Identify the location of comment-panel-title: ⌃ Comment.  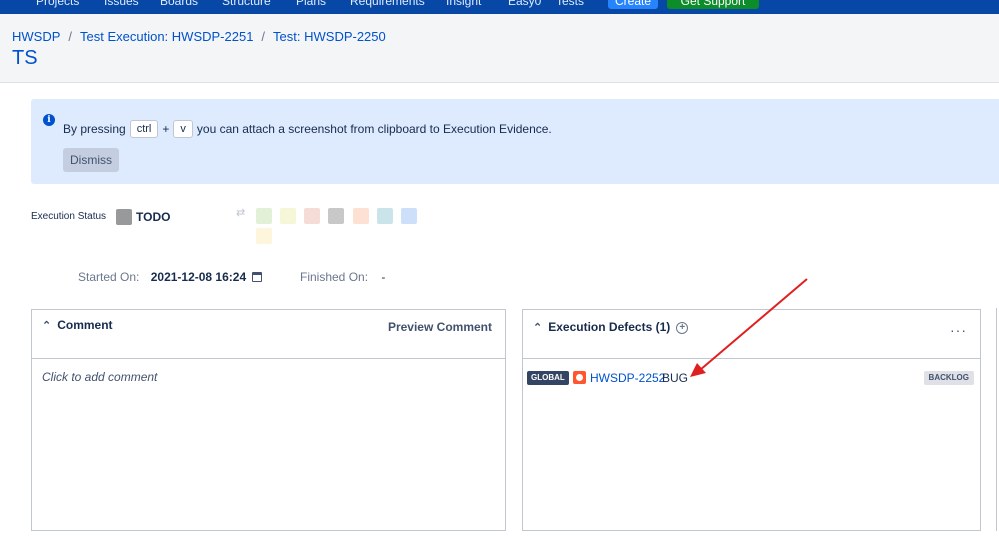
(77, 325).